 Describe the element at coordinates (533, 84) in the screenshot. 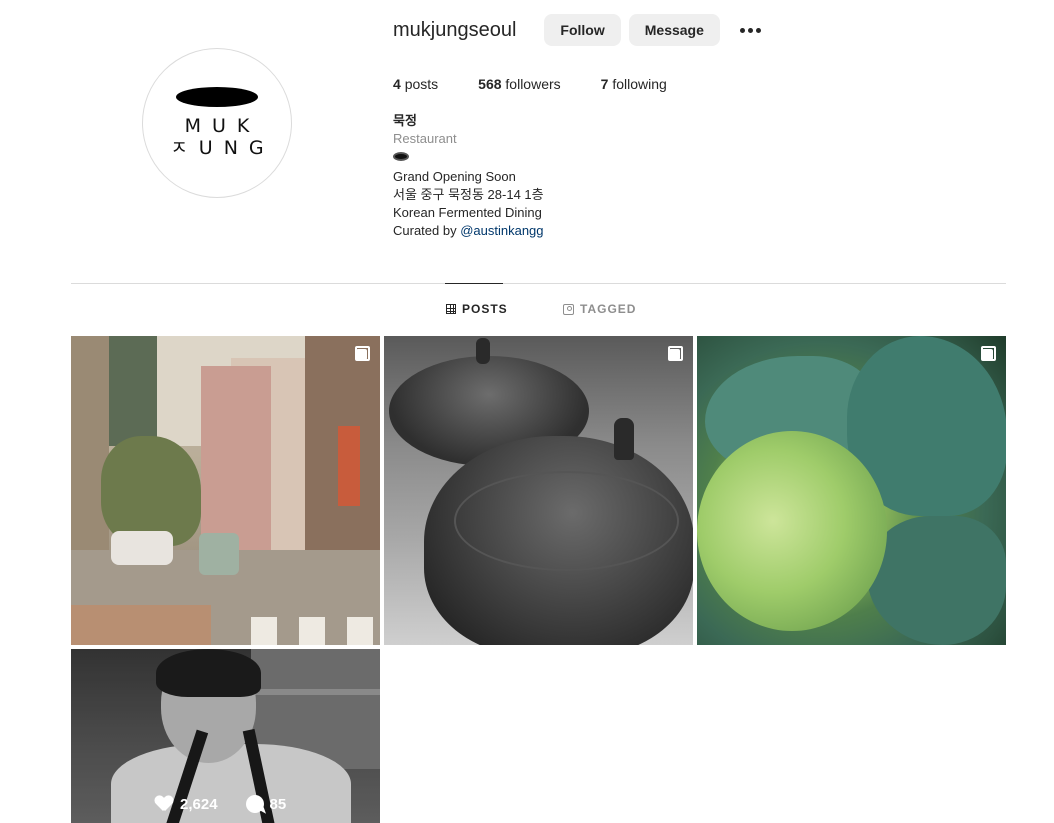

I see `followers-label: followers` at that location.